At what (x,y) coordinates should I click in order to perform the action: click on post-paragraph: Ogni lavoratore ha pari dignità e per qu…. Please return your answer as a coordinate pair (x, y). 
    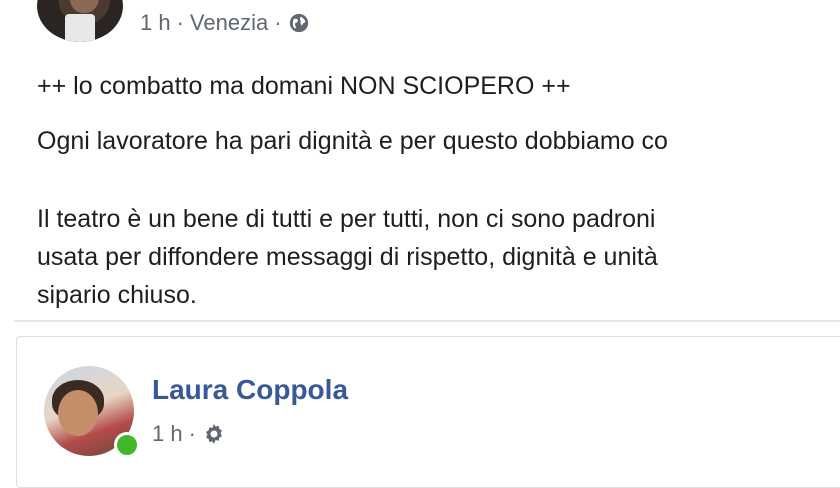
    Looking at the image, I should click on (352, 141).